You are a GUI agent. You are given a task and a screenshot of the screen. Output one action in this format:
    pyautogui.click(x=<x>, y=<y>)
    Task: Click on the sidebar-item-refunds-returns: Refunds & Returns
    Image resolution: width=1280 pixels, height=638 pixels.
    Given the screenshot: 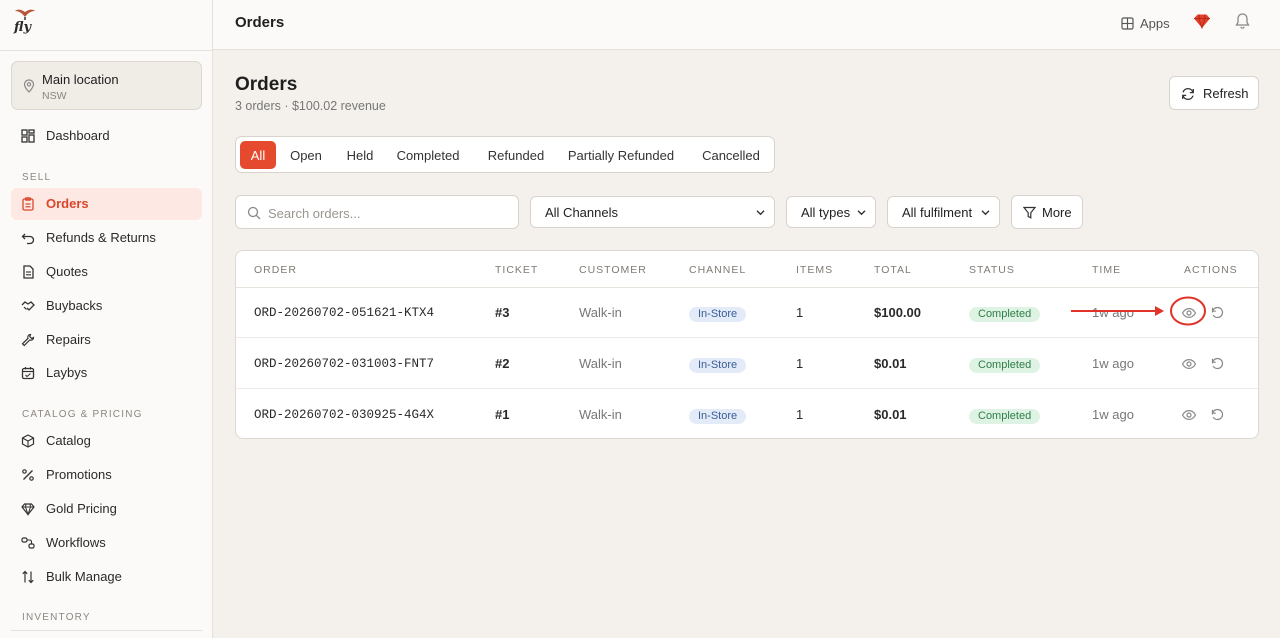 What is the action you would take?
    pyautogui.click(x=106, y=238)
    